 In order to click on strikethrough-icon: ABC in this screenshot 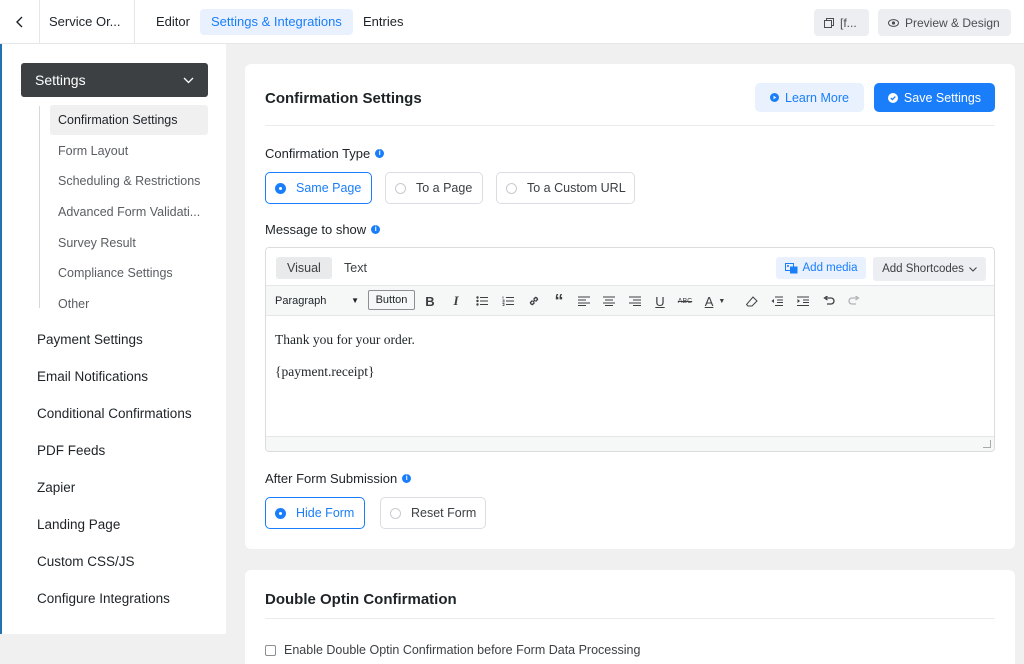, I will do `click(685, 301)`.